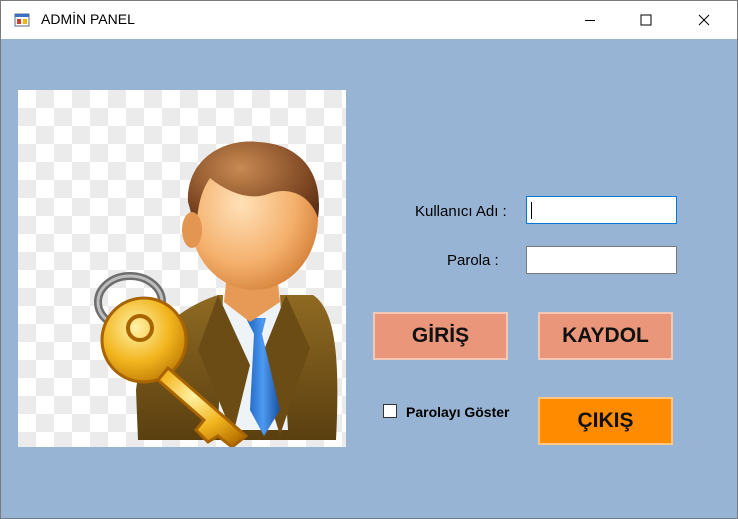 The height and width of the screenshot is (519, 738). I want to click on username-label: Kullanıcı Adı :, so click(461, 211).